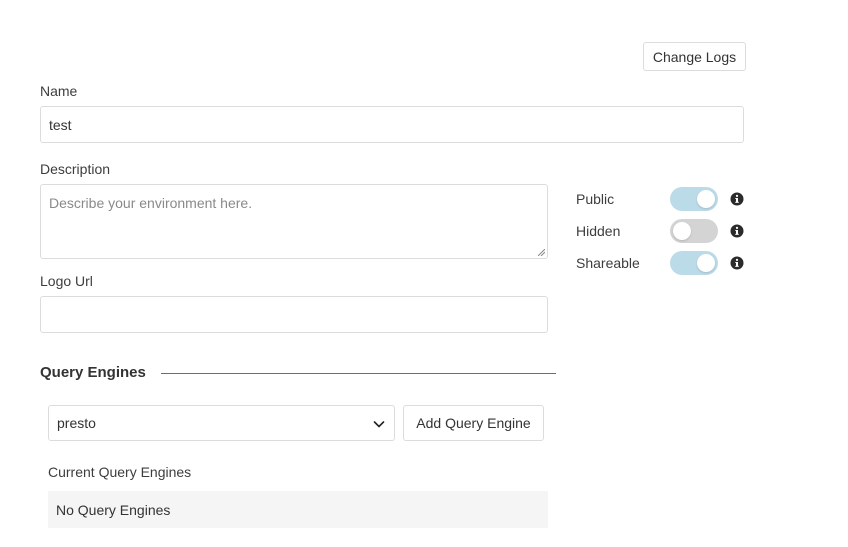  Describe the element at coordinates (66, 281) in the screenshot. I see `logo-url-label: Logo Url` at that location.